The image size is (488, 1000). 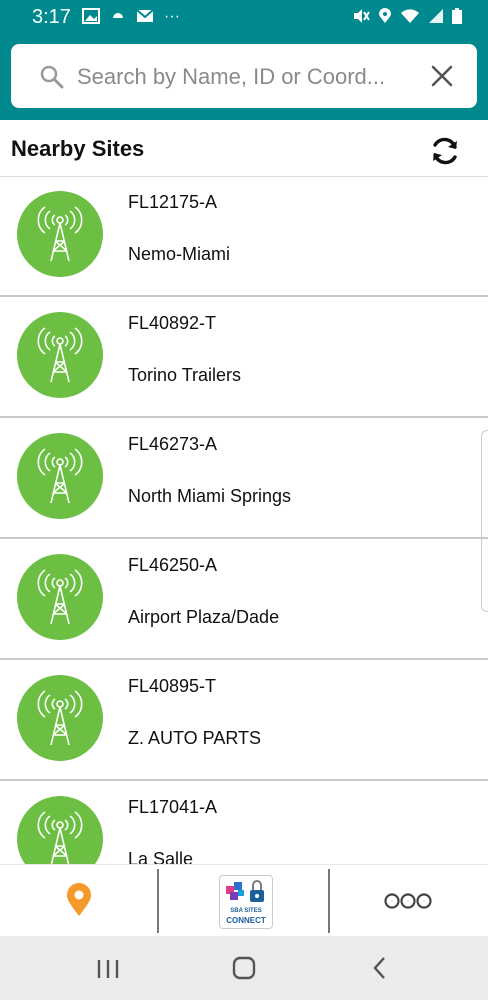 I want to click on site-id: FL17041-A, so click(x=173, y=807).